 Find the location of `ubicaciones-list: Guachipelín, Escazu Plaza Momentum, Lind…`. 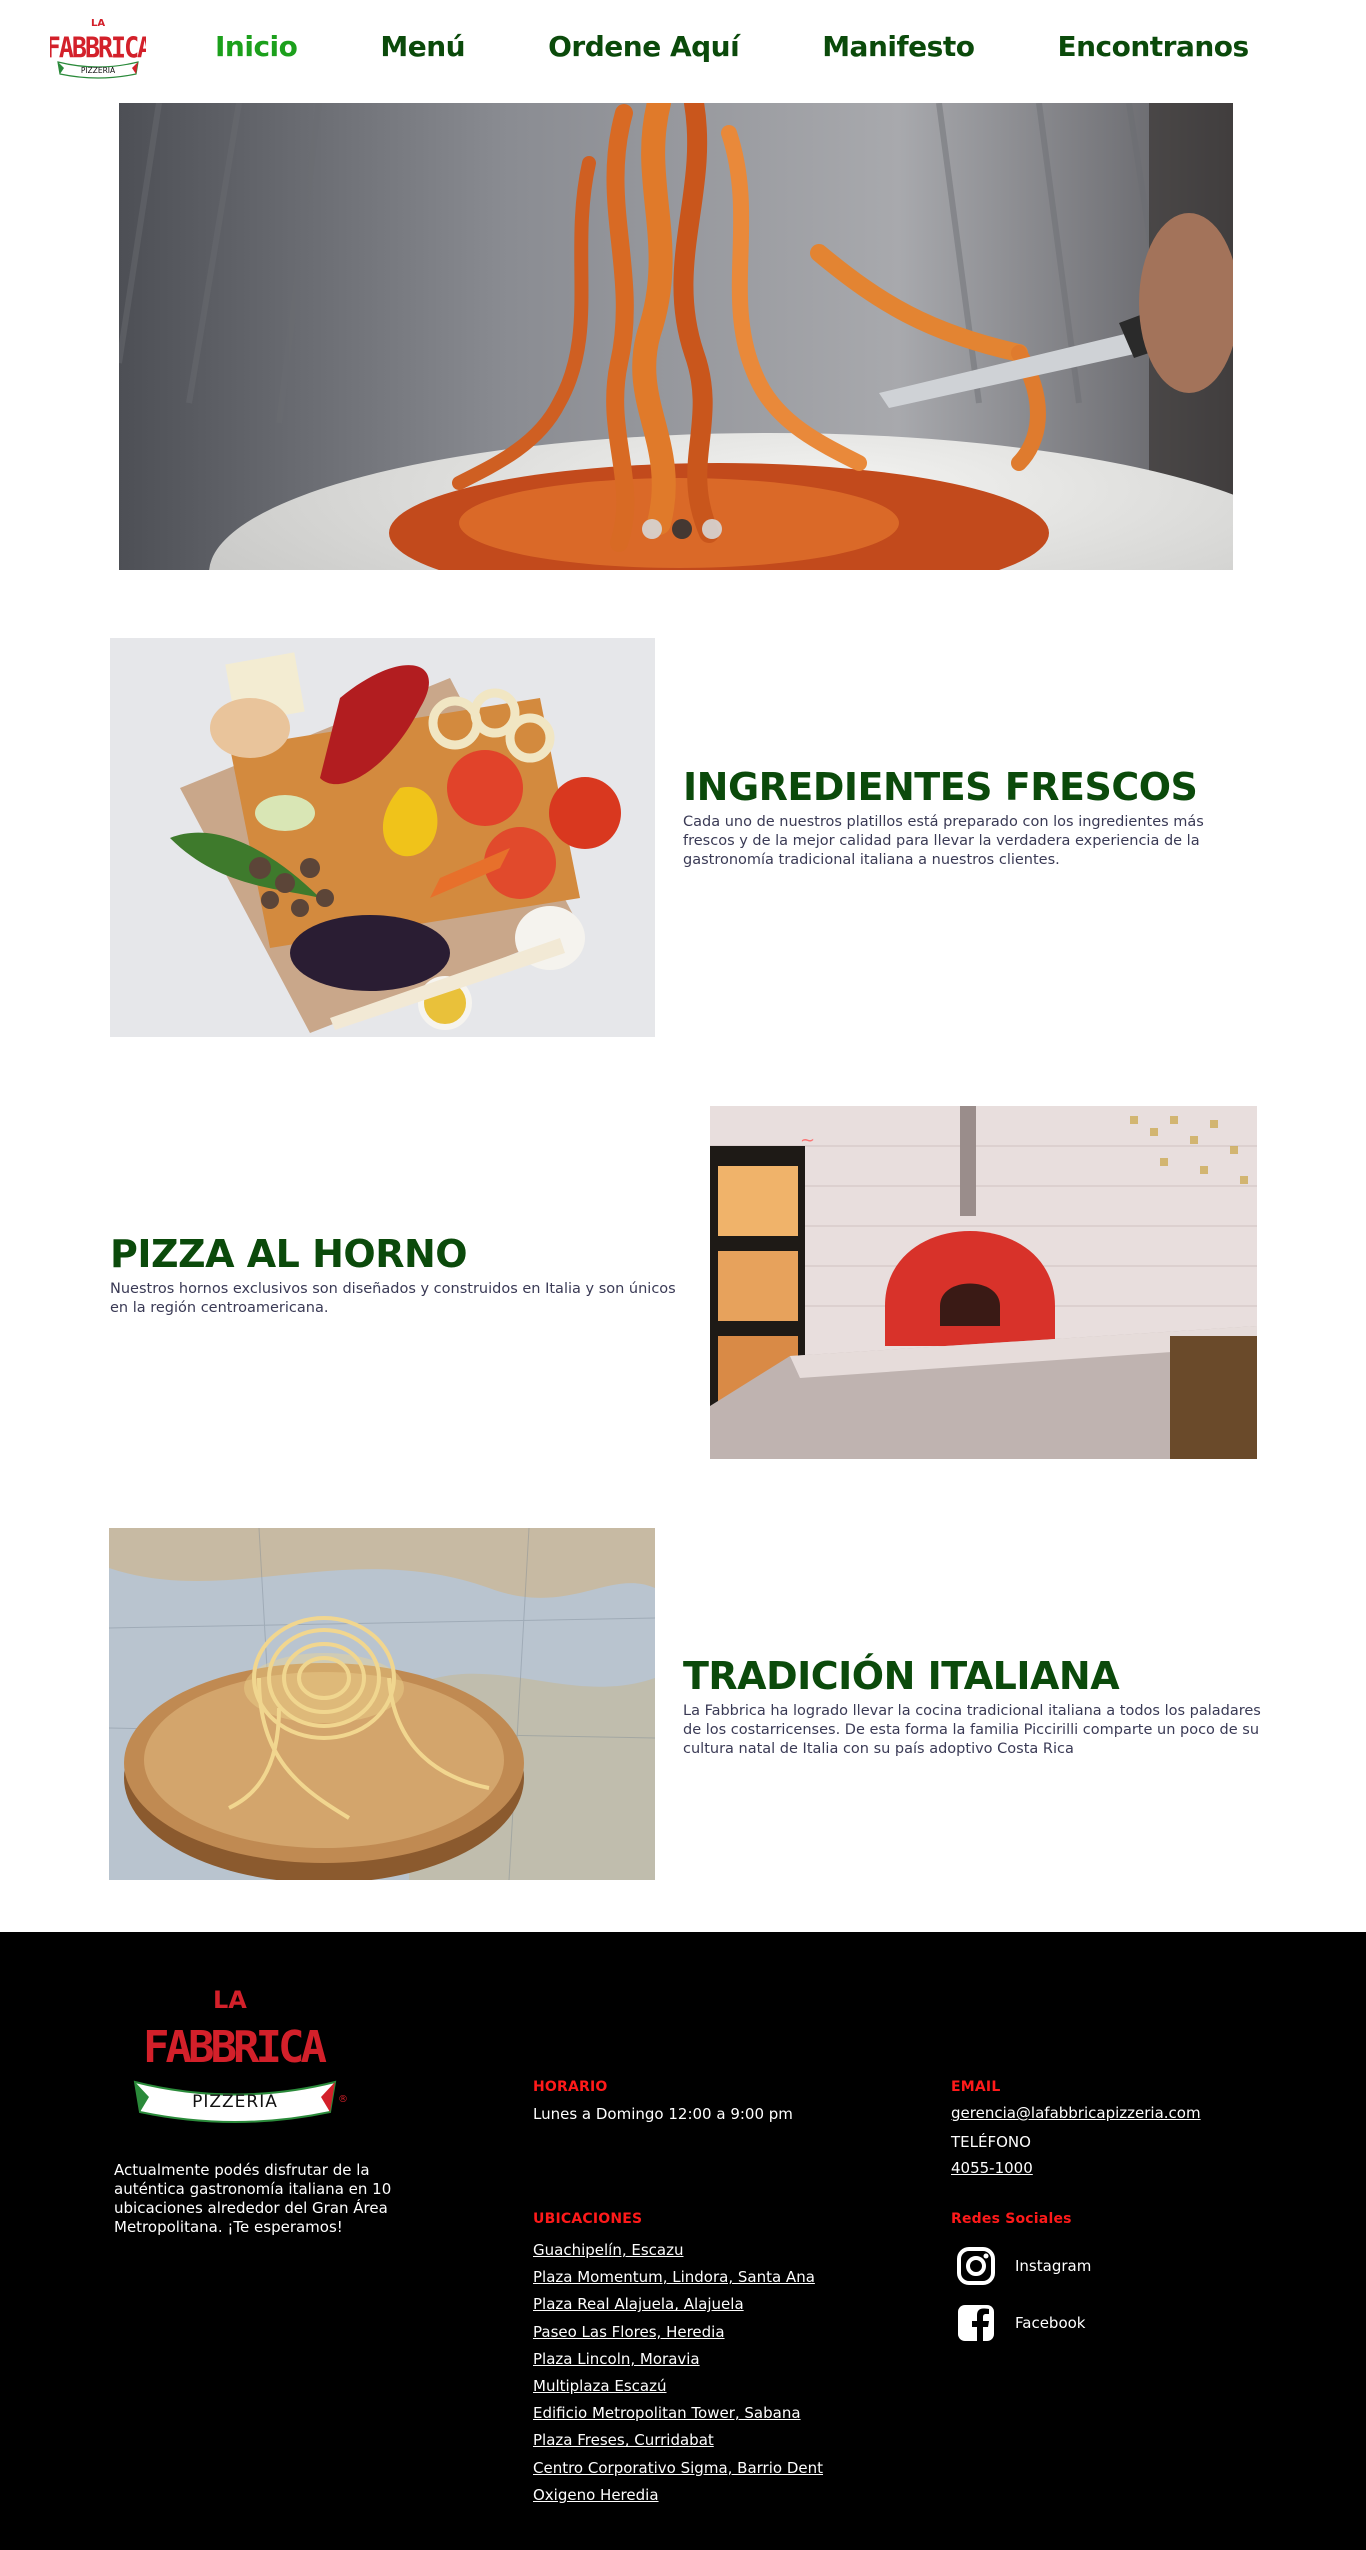

ubicaciones-list: Guachipelín, Escazu Plaza Momentum, Lind… is located at coordinates (678, 2373).